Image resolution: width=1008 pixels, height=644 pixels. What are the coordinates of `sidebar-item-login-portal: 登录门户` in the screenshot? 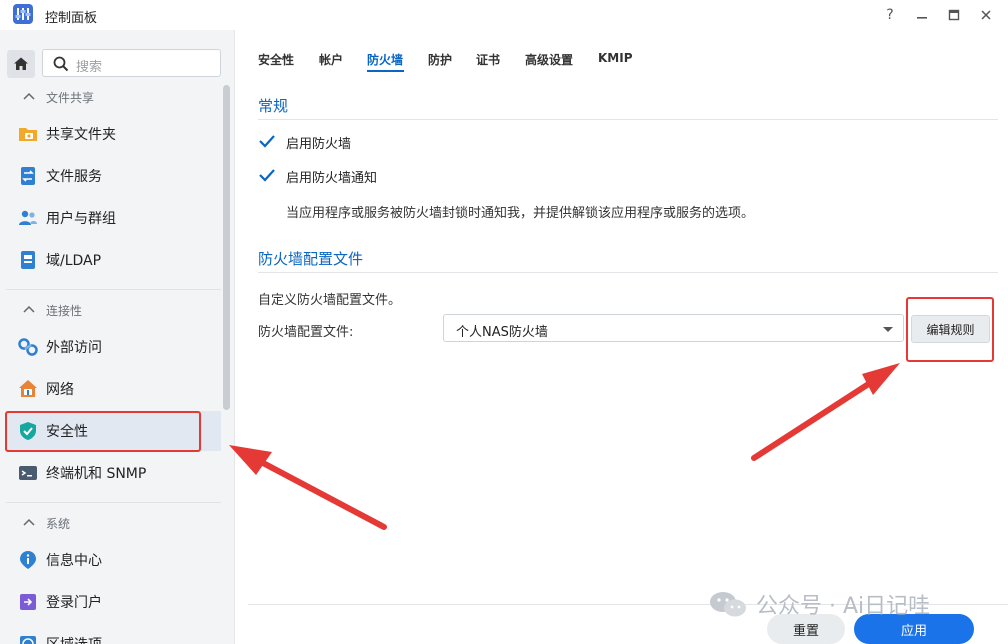 It's located at (113, 602).